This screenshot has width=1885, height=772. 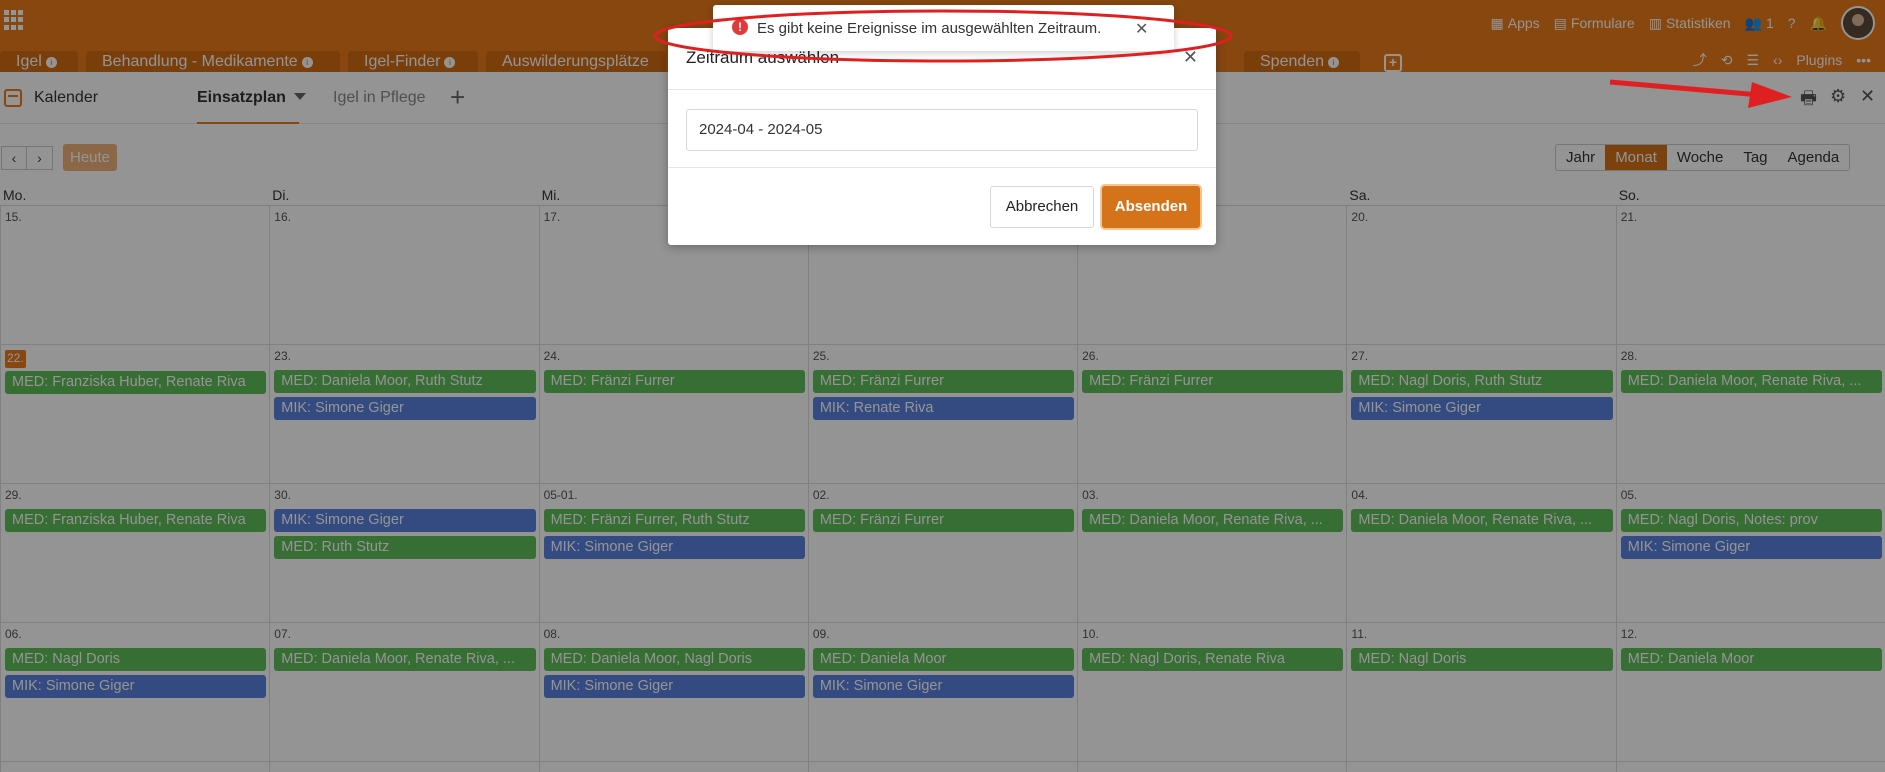 What do you see at coordinates (1151, 207) in the screenshot?
I see `submit-button: Absenden` at bounding box center [1151, 207].